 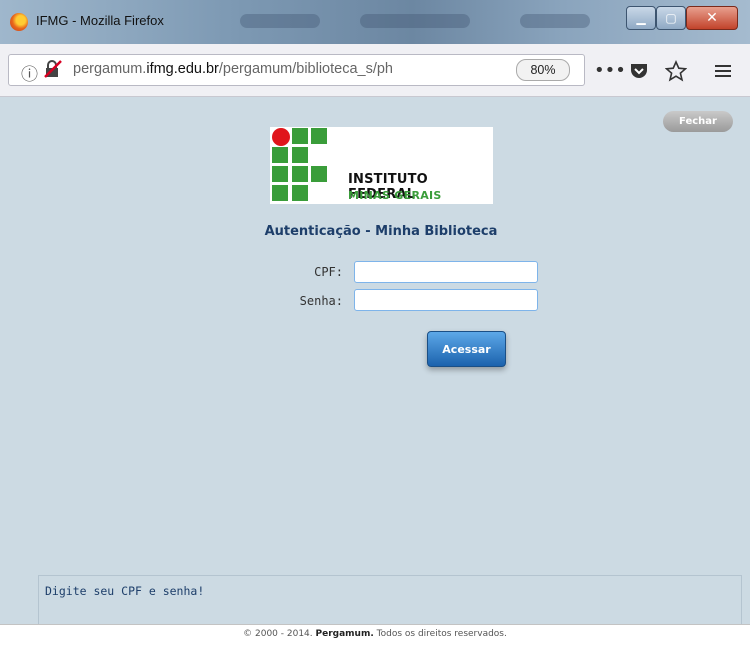 I want to click on cpf-field, so click(x=446, y=272).